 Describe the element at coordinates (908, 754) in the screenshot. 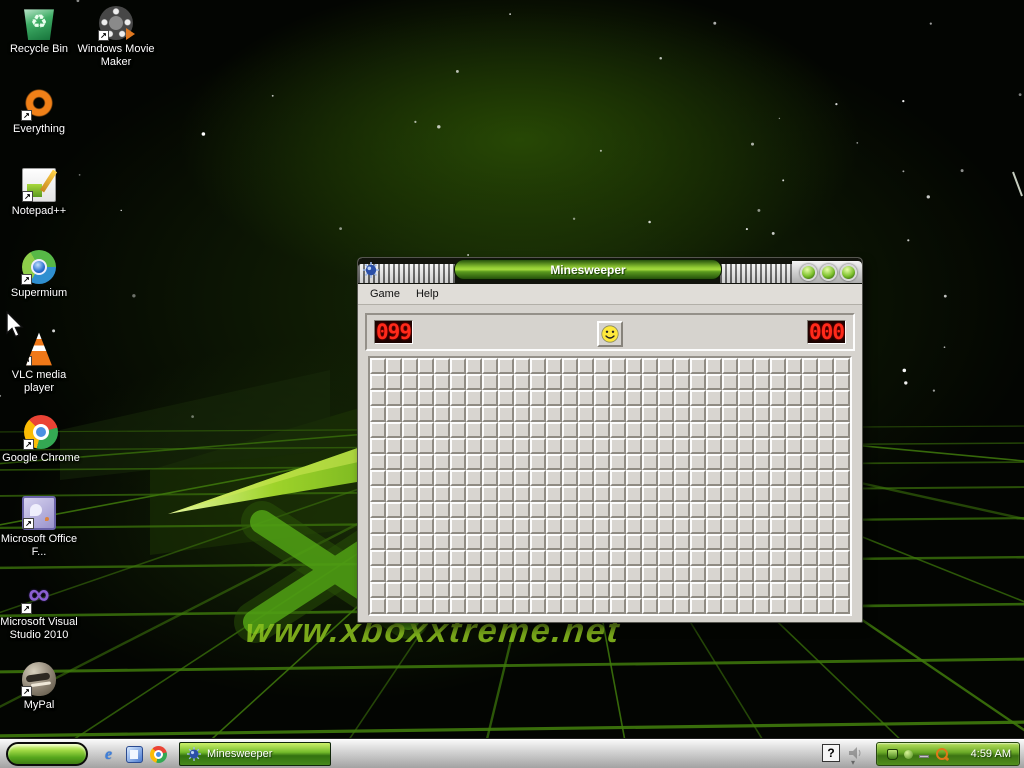

I see `tray-status-icon` at that location.